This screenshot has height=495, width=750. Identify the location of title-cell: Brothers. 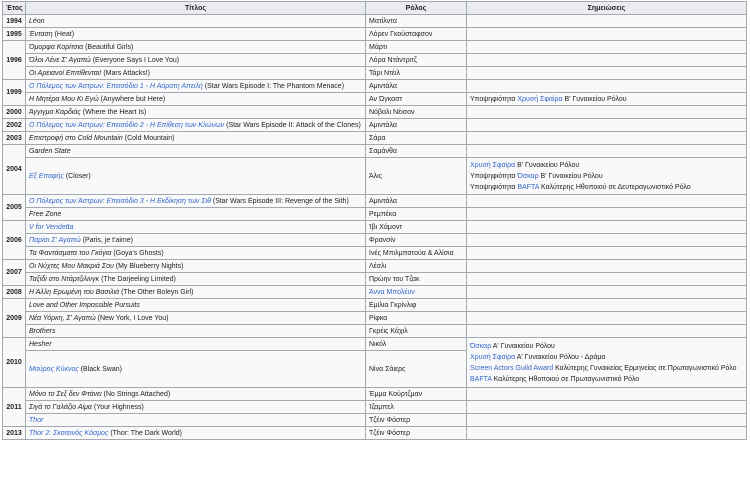
(195, 331).